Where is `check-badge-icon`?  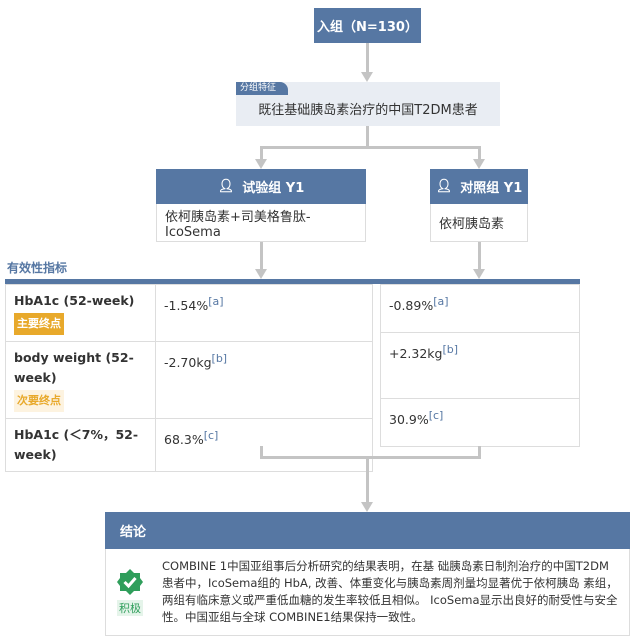
check-badge-icon is located at coordinates (130, 582).